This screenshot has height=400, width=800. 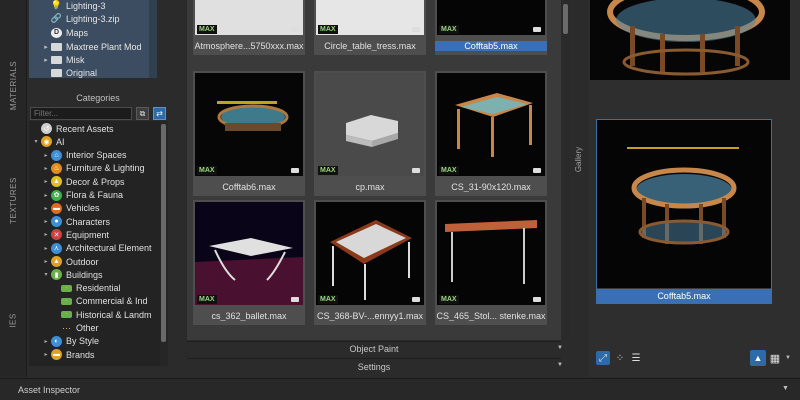 I want to click on settings-bar: Settings, so click(x=374, y=366).